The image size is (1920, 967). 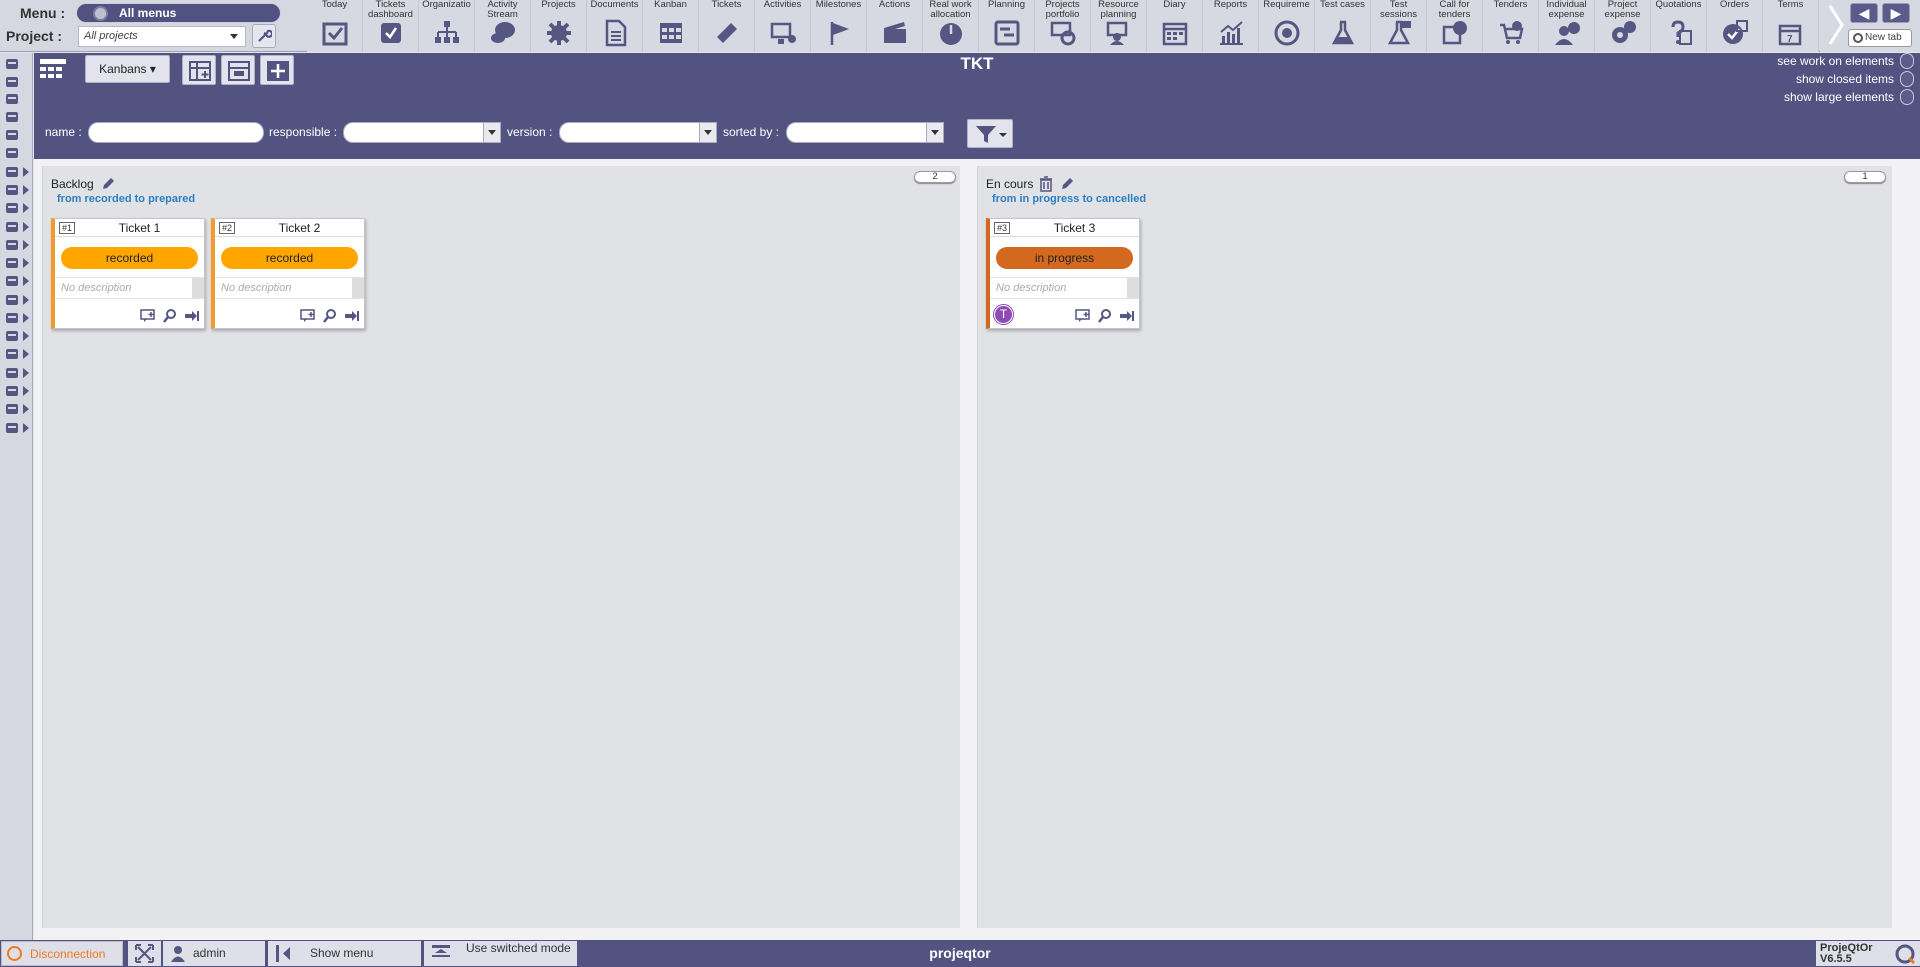 What do you see at coordinates (1880, 38) in the screenshot?
I see `new-tab-button: New tab` at bounding box center [1880, 38].